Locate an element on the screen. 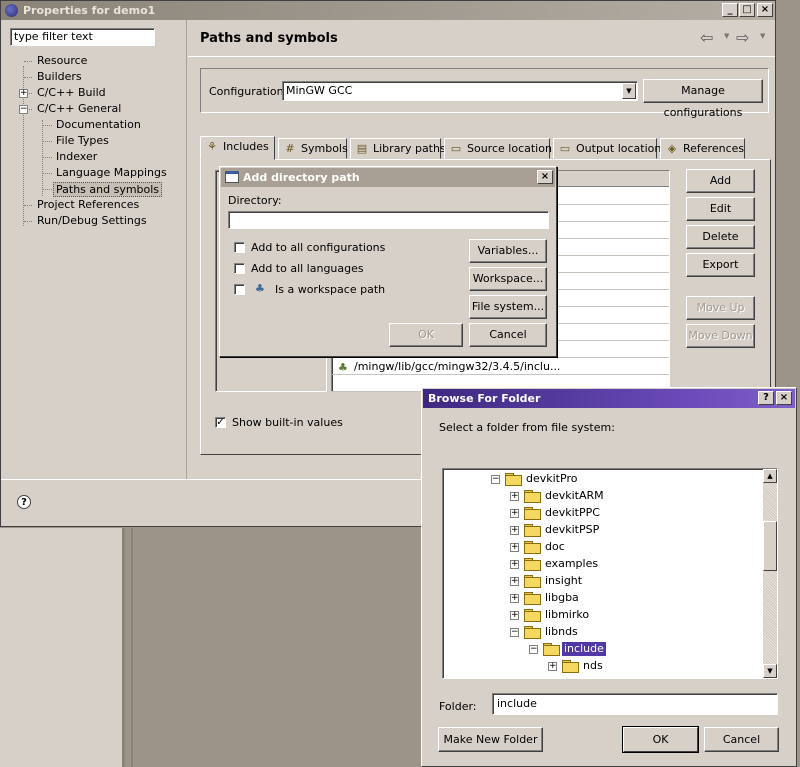 The height and width of the screenshot is (767, 800). folder-item-insight: insight is located at coordinates (563, 581).